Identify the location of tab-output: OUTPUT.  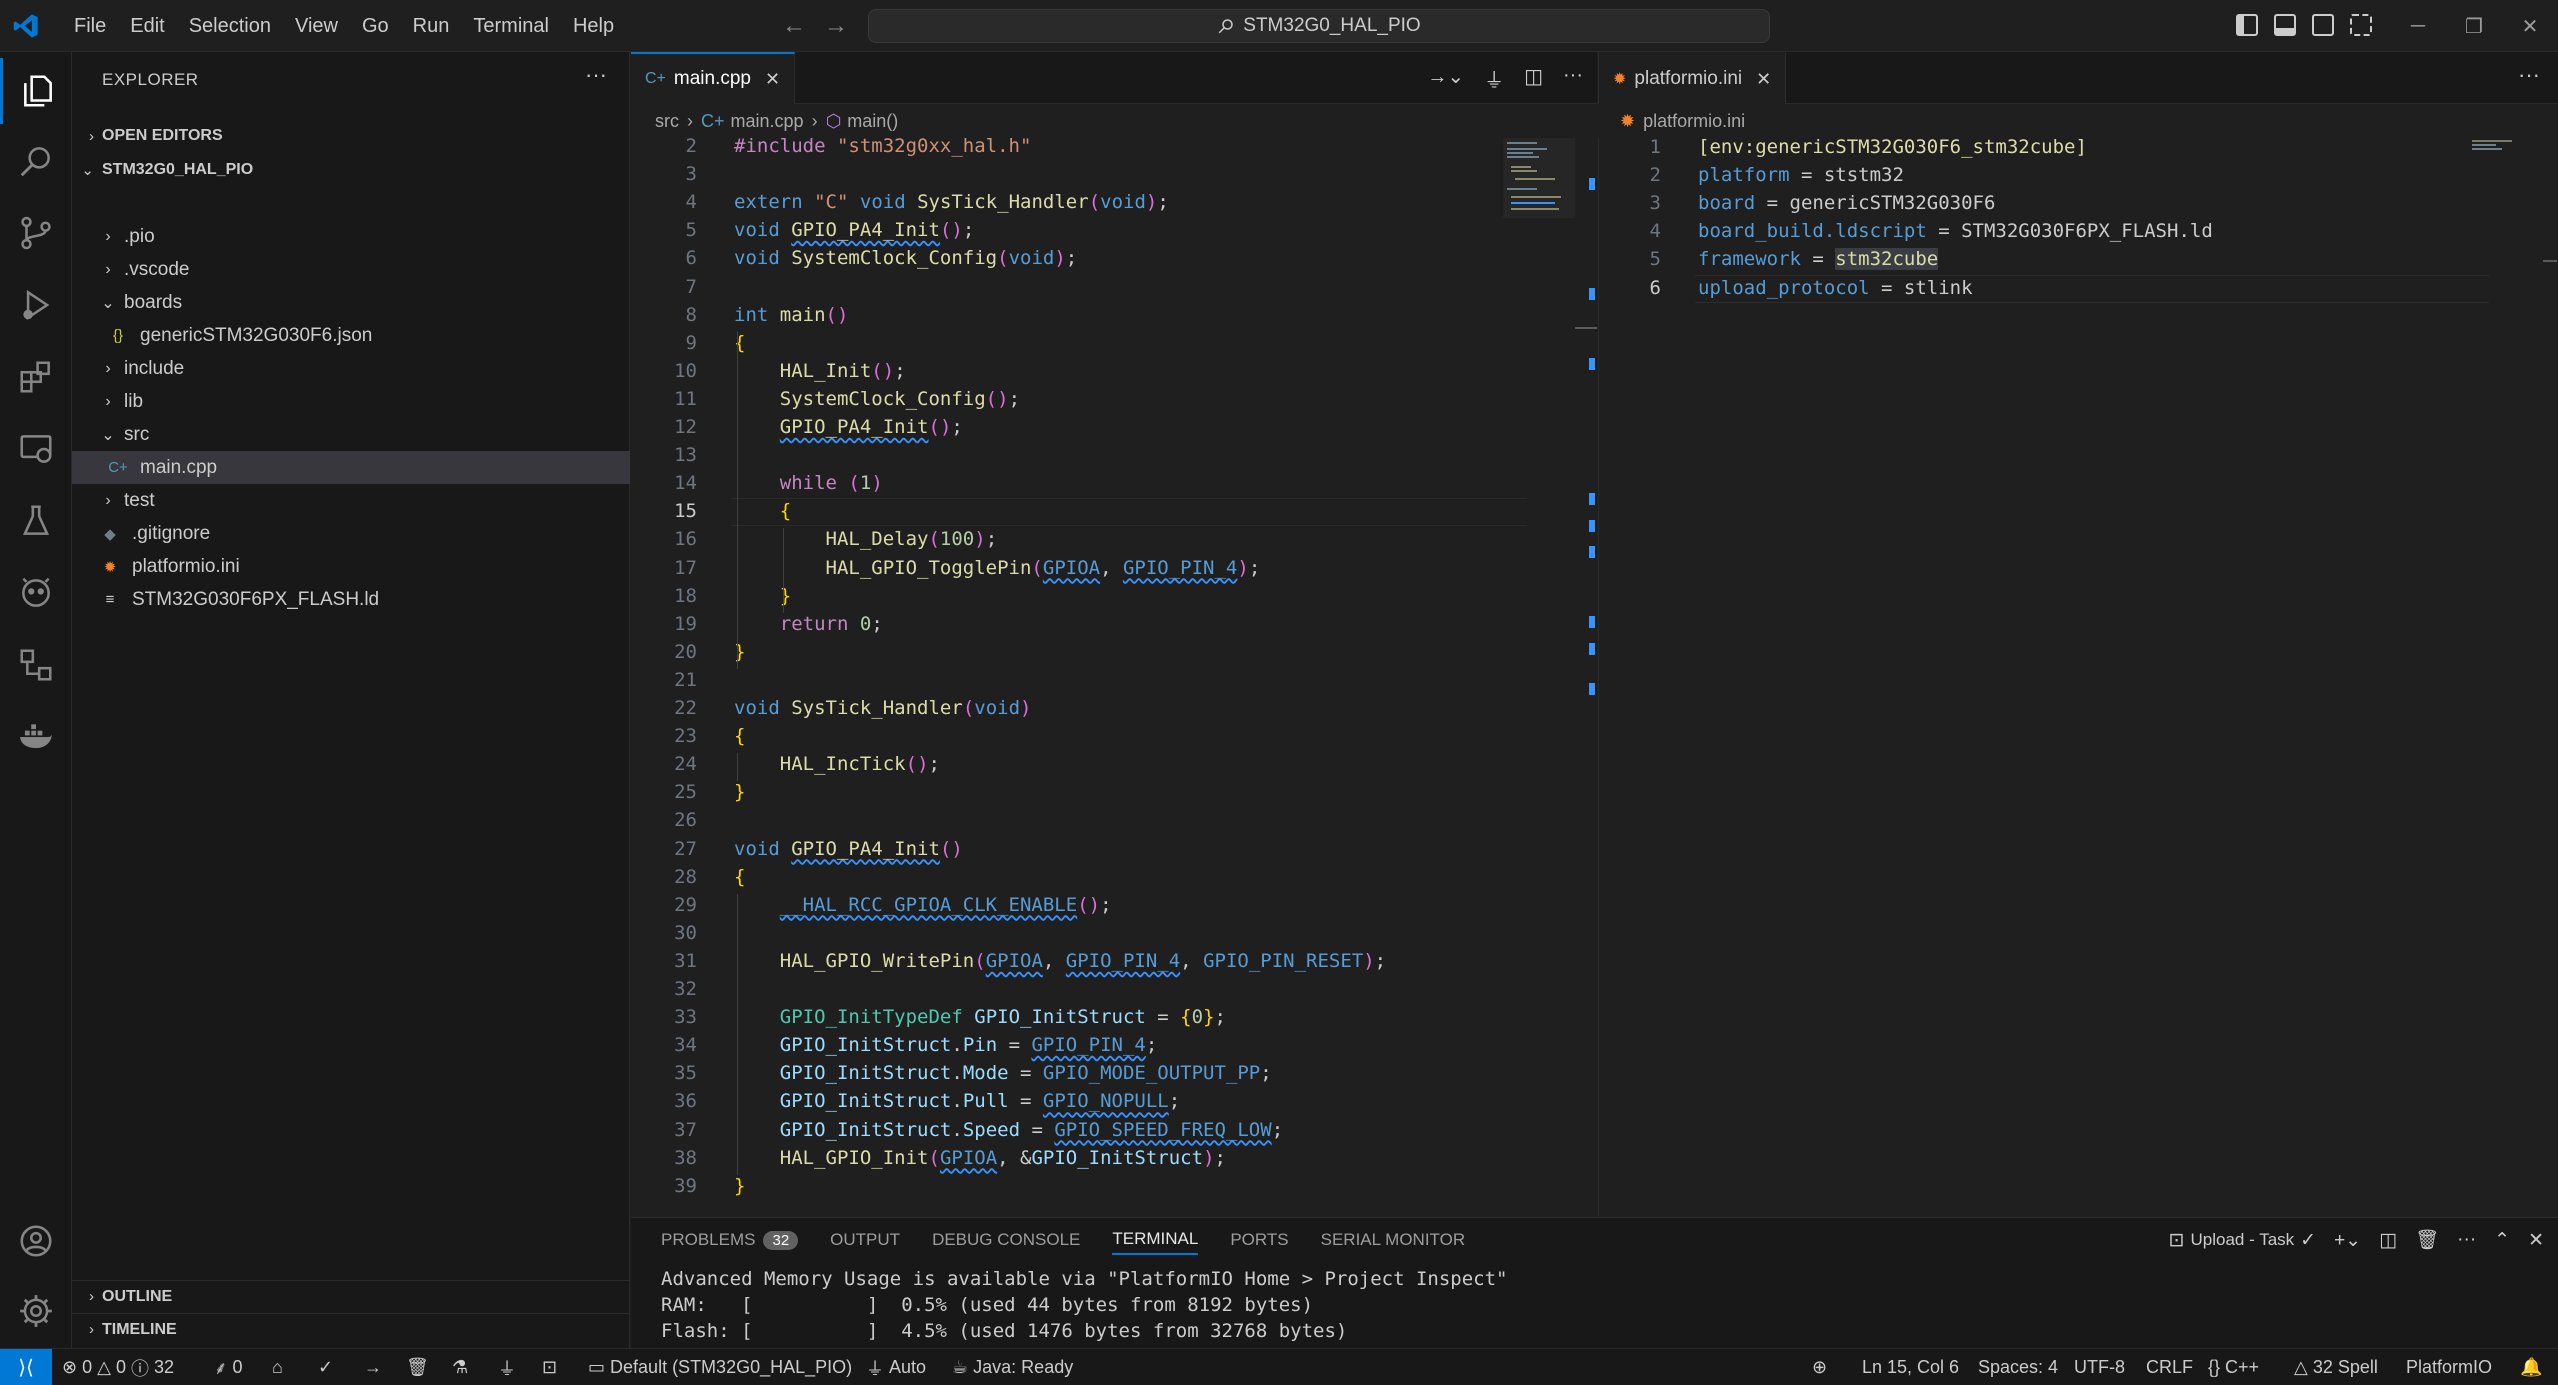
(865, 1242).